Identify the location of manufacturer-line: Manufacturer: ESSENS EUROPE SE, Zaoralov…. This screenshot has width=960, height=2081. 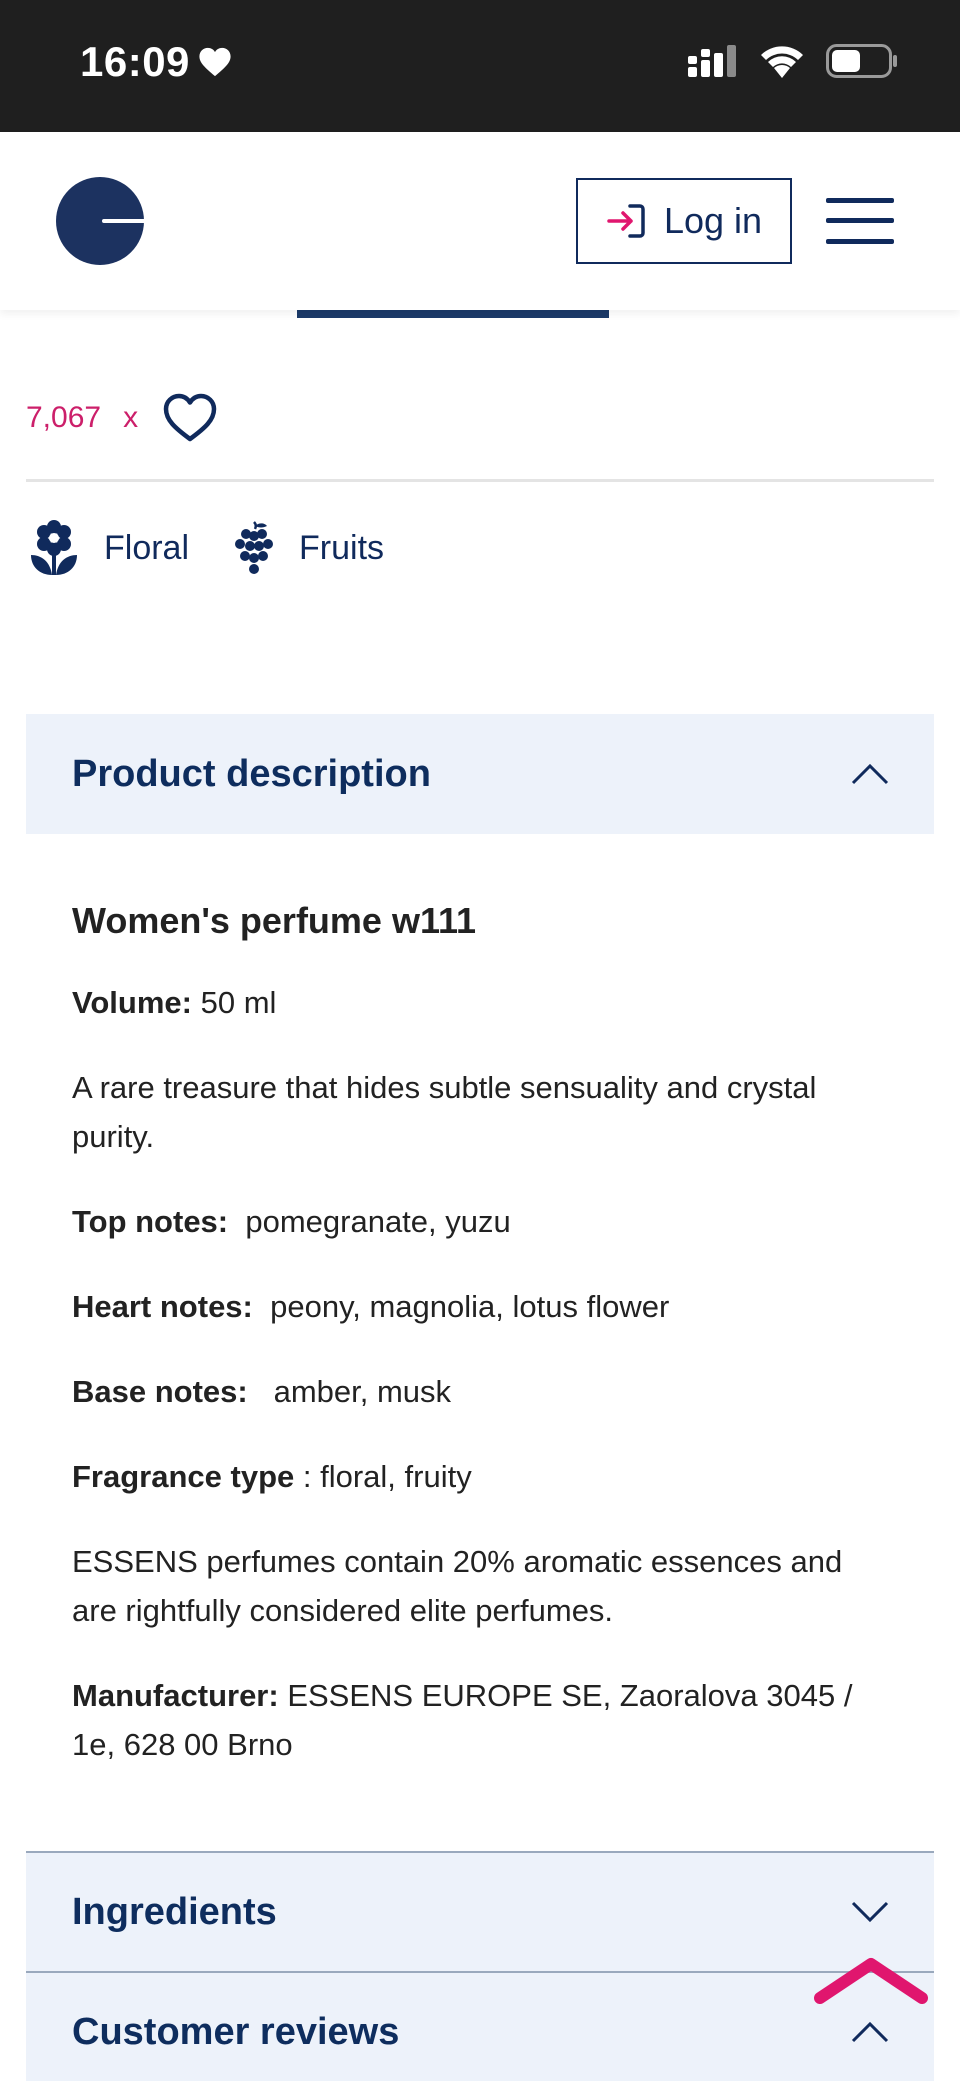
(482, 1720).